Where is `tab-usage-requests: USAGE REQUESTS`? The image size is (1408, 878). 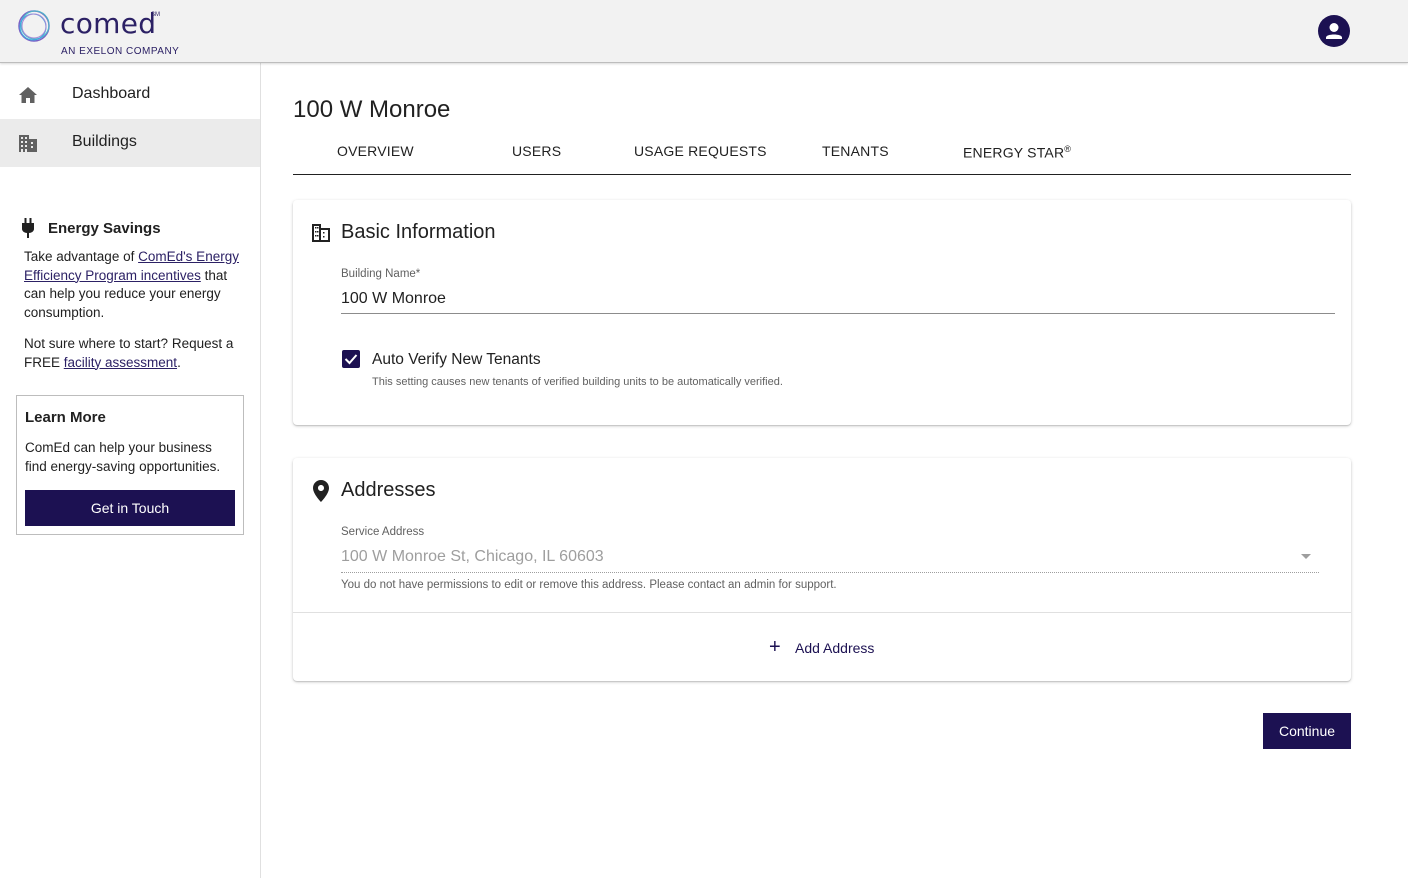 tab-usage-requests: USAGE REQUESTS is located at coordinates (700, 151).